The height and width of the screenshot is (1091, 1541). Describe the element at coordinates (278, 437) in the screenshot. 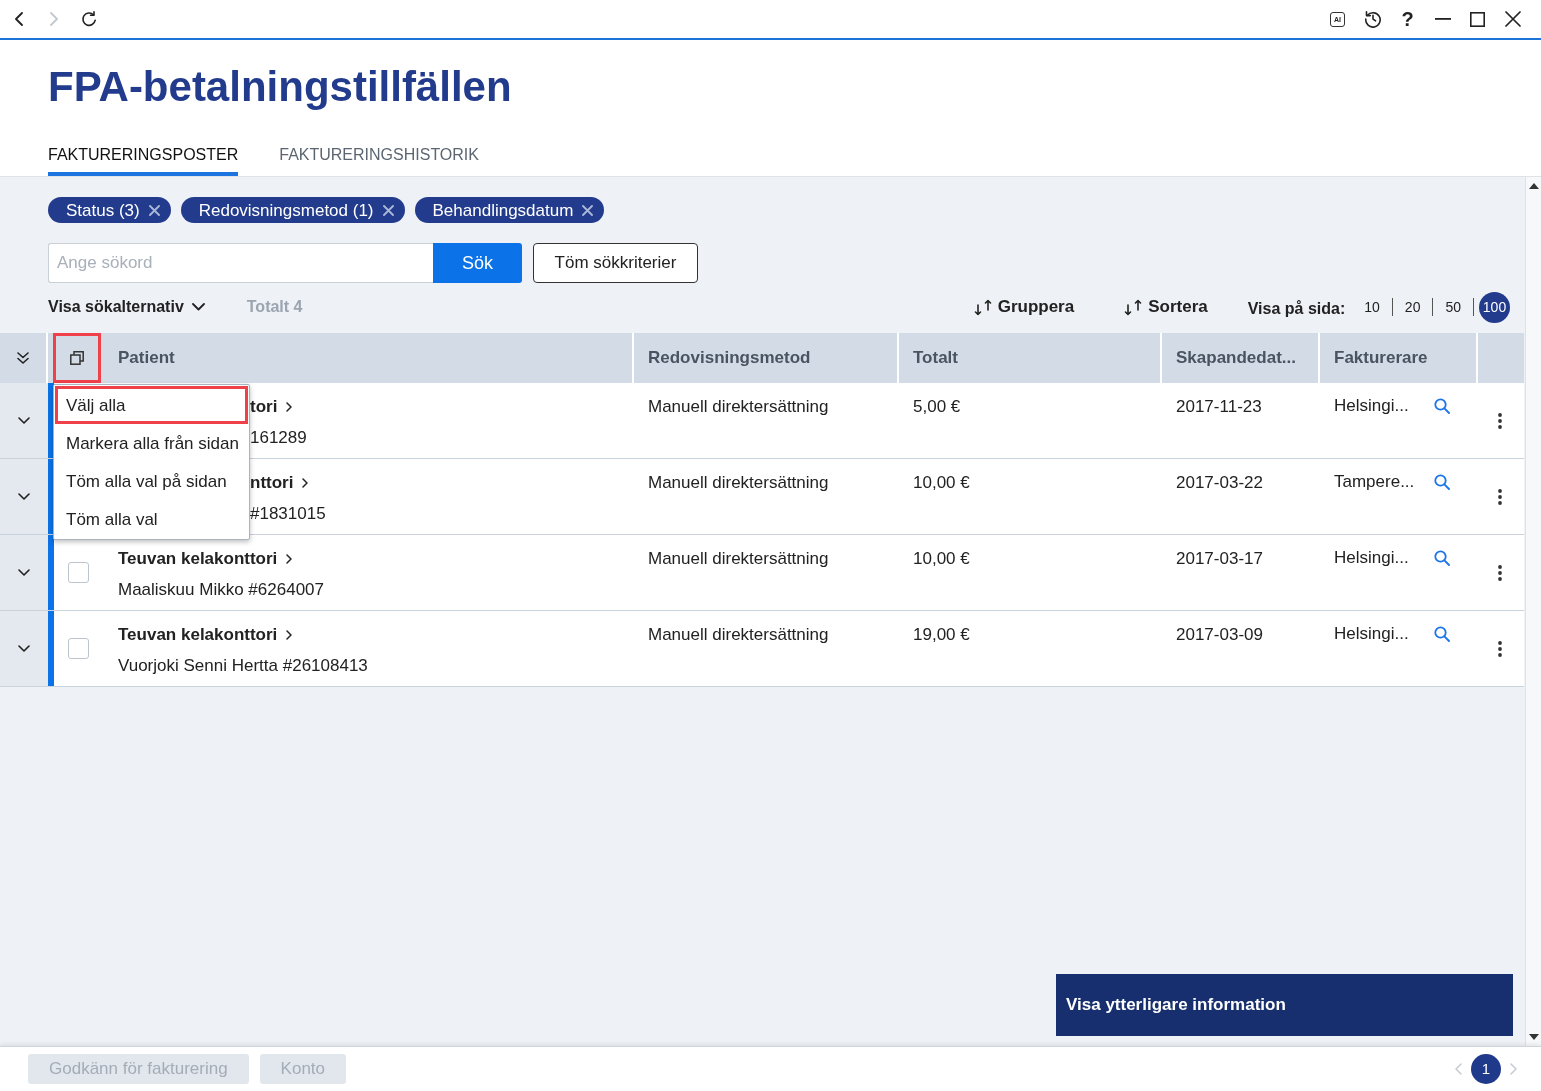

I see `patient-name: 161289` at that location.